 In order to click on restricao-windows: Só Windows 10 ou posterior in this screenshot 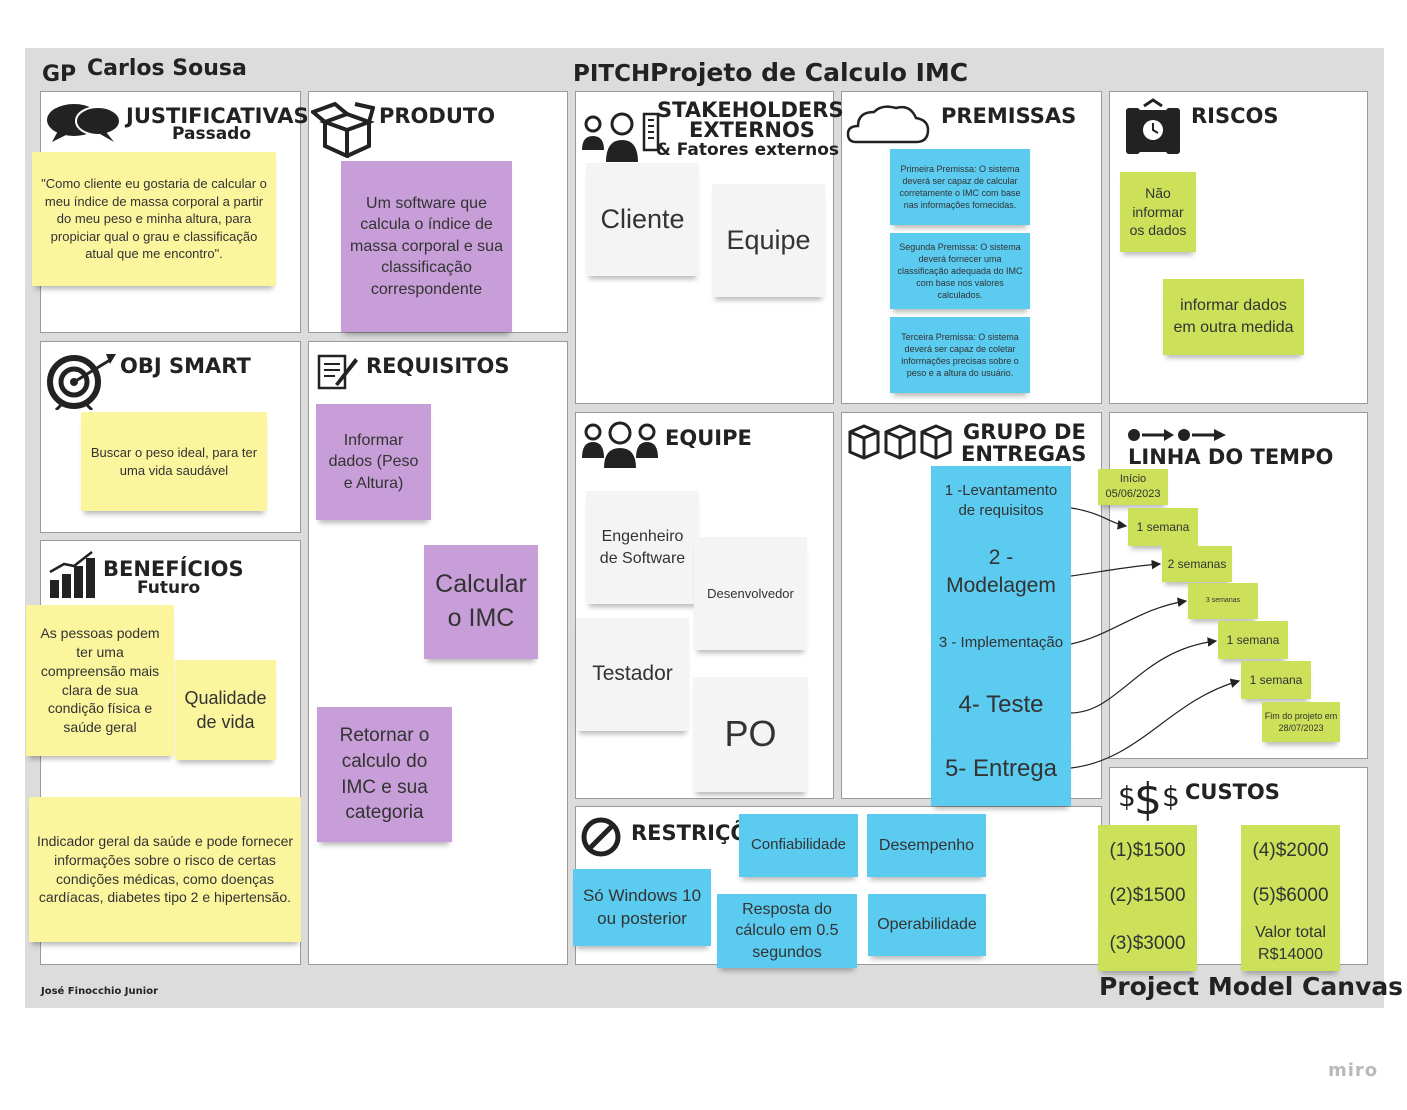, I will do `click(642, 907)`.